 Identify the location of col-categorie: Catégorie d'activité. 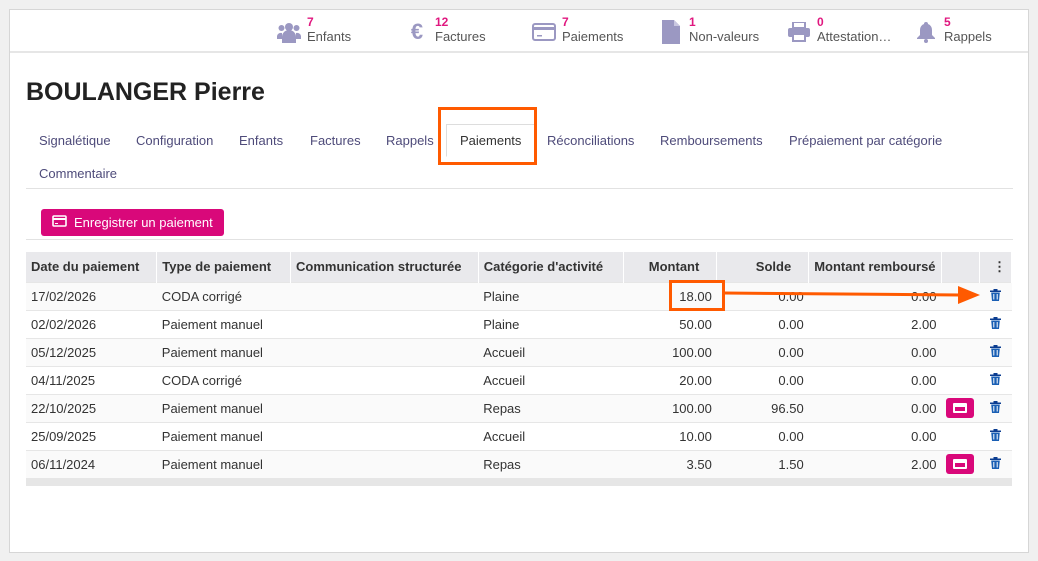
(551, 267).